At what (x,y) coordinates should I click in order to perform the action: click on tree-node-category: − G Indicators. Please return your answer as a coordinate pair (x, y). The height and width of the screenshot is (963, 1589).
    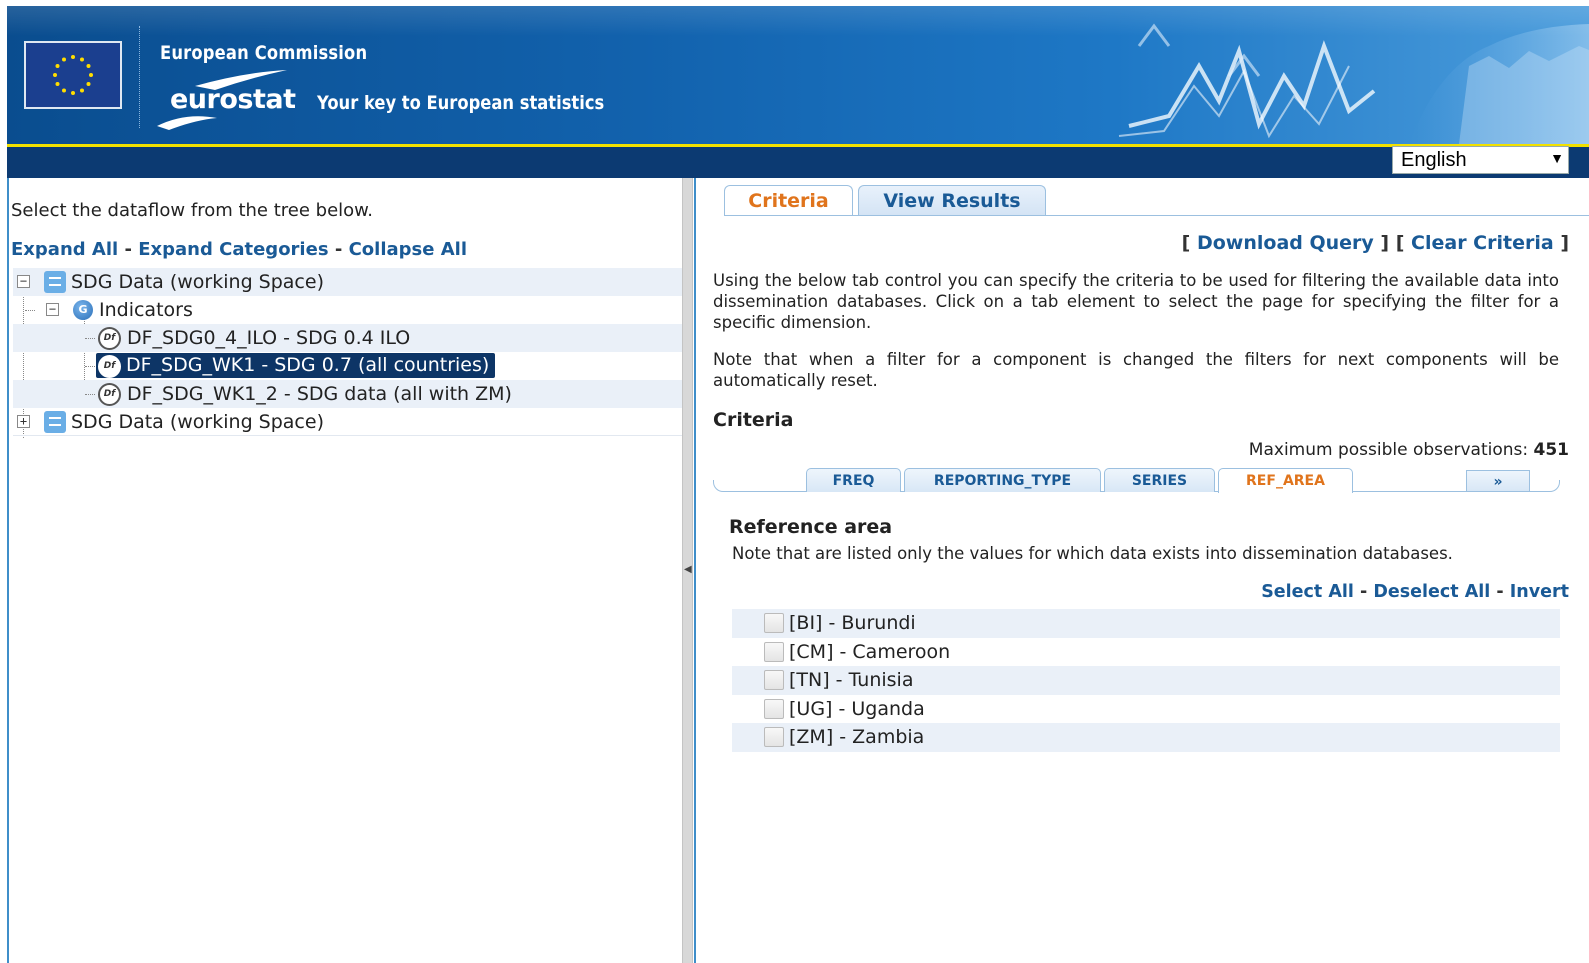
    Looking at the image, I should click on (348, 310).